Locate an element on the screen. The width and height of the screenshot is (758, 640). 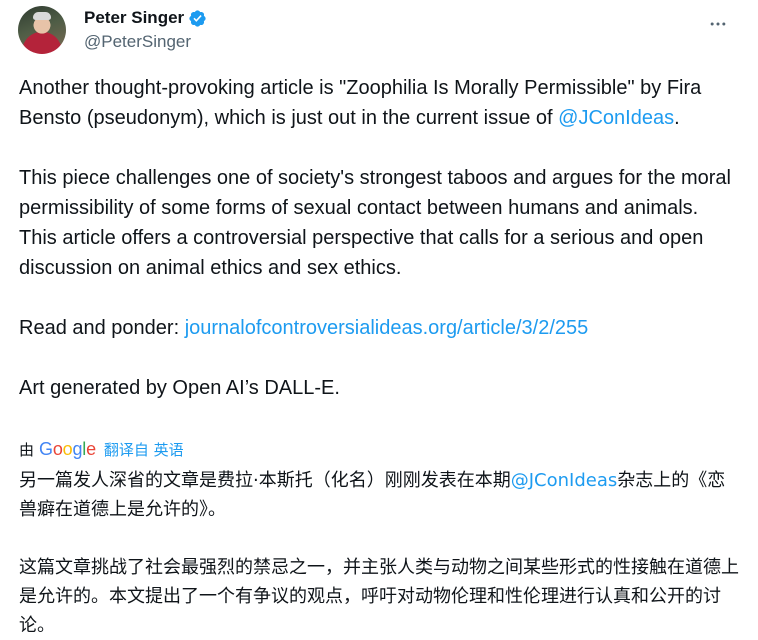
google-letter-g2: g is located at coordinates (77, 448).